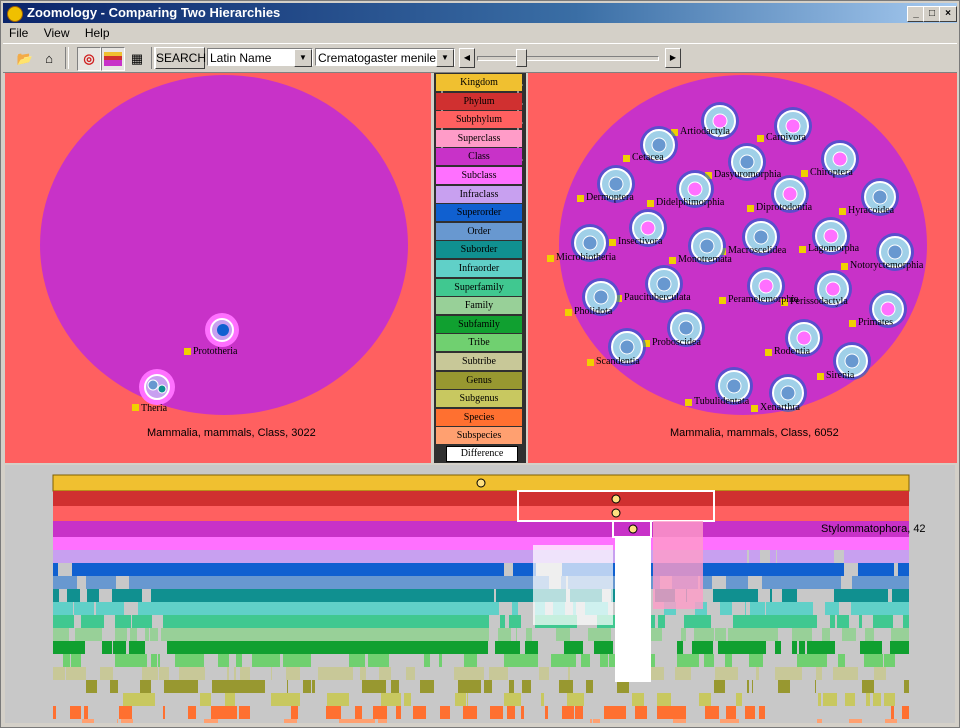  I want to click on node-marker-icon, so click(616, 499).